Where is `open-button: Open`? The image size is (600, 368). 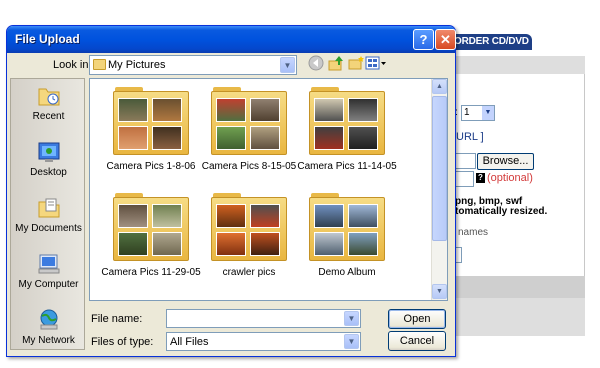 open-button: Open is located at coordinates (417, 319).